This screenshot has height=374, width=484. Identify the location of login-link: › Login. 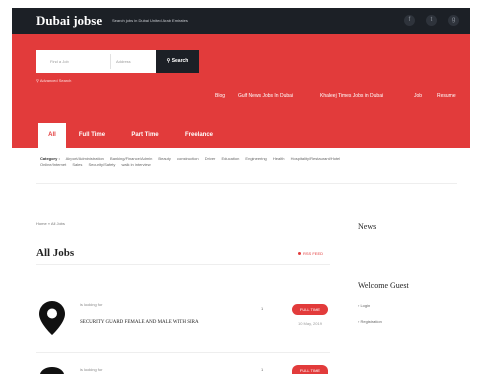
(364, 305).